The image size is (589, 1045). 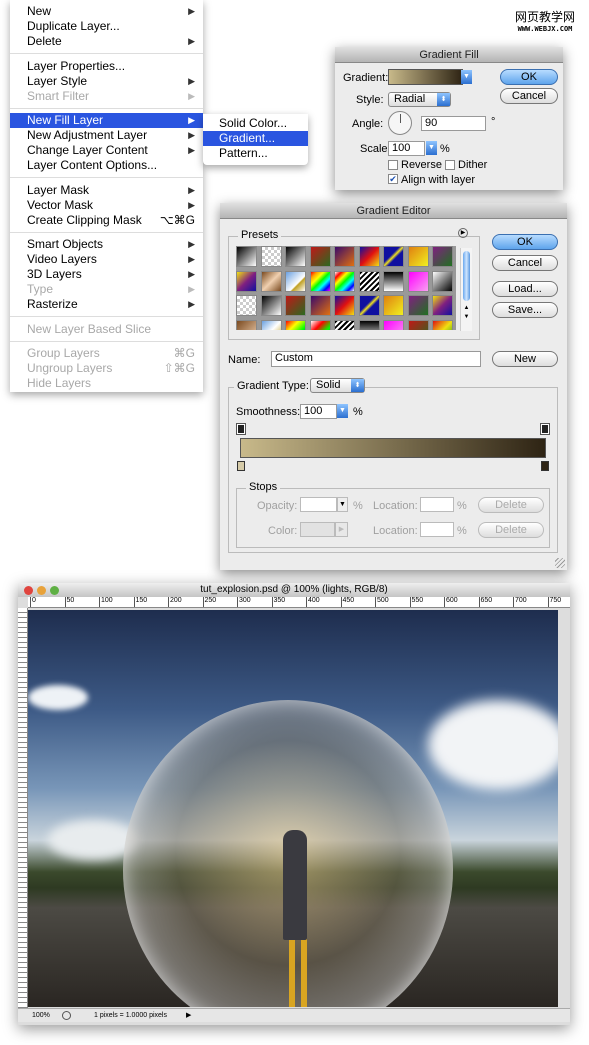 I want to click on menu-item: Rasterize ▶, so click(x=106, y=304).